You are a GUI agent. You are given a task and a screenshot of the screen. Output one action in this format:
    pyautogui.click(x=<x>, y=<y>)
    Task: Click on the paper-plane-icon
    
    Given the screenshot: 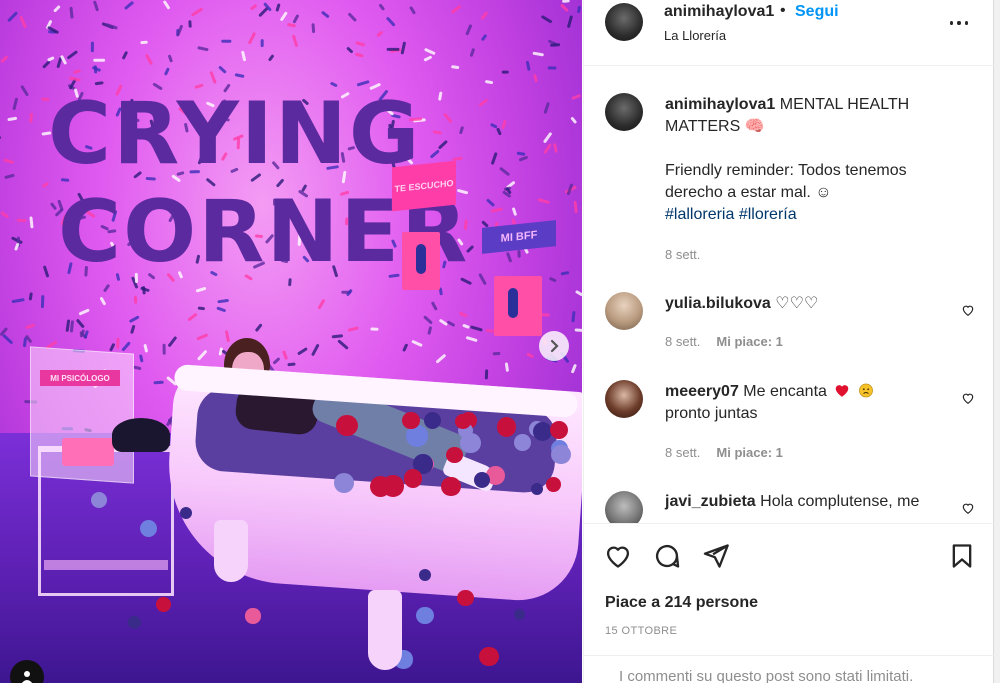 What is the action you would take?
    pyautogui.click(x=716, y=556)
    